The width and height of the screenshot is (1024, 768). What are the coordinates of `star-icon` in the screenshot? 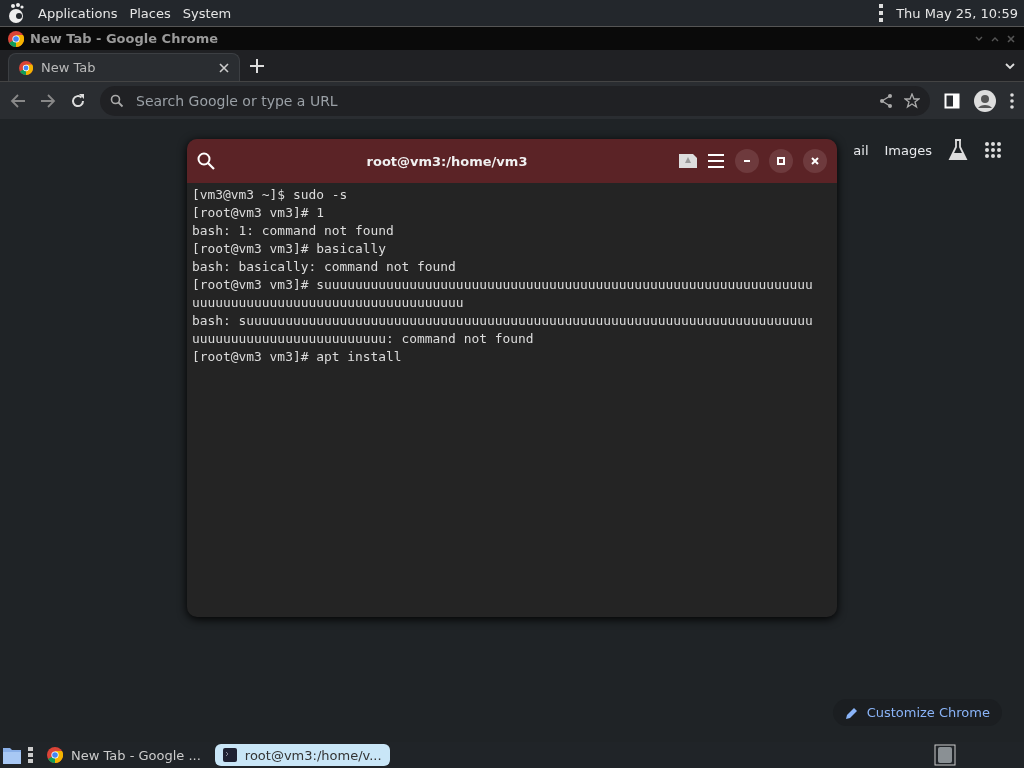 It's located at (912, 100).